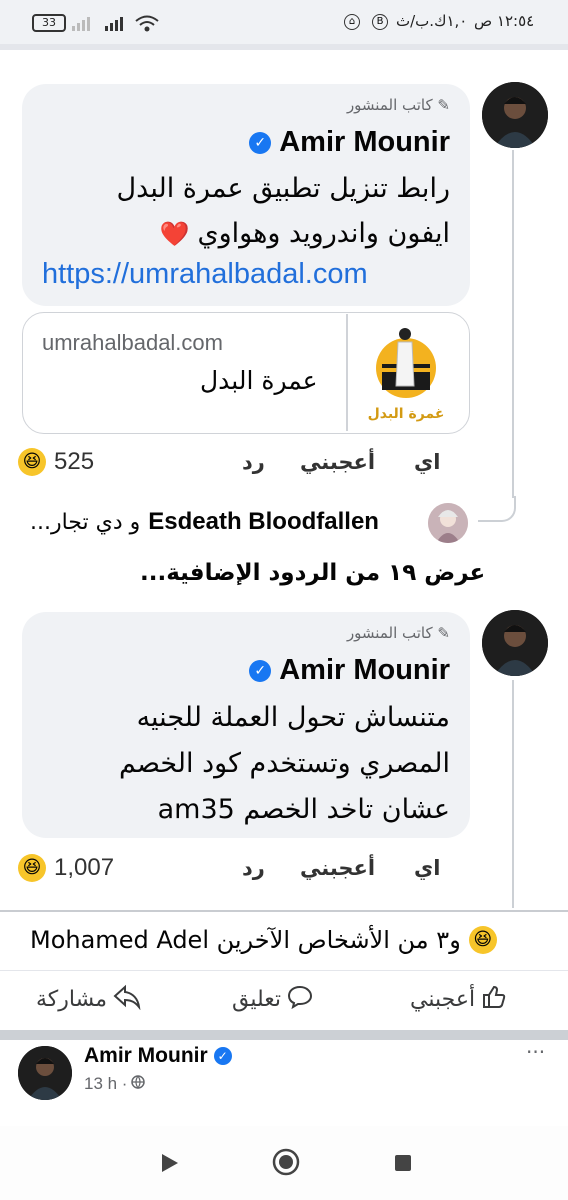 The width and height of the screenshot is (568, 1200). I want to click on post-time: 13 h ·, so click(115, 1084).